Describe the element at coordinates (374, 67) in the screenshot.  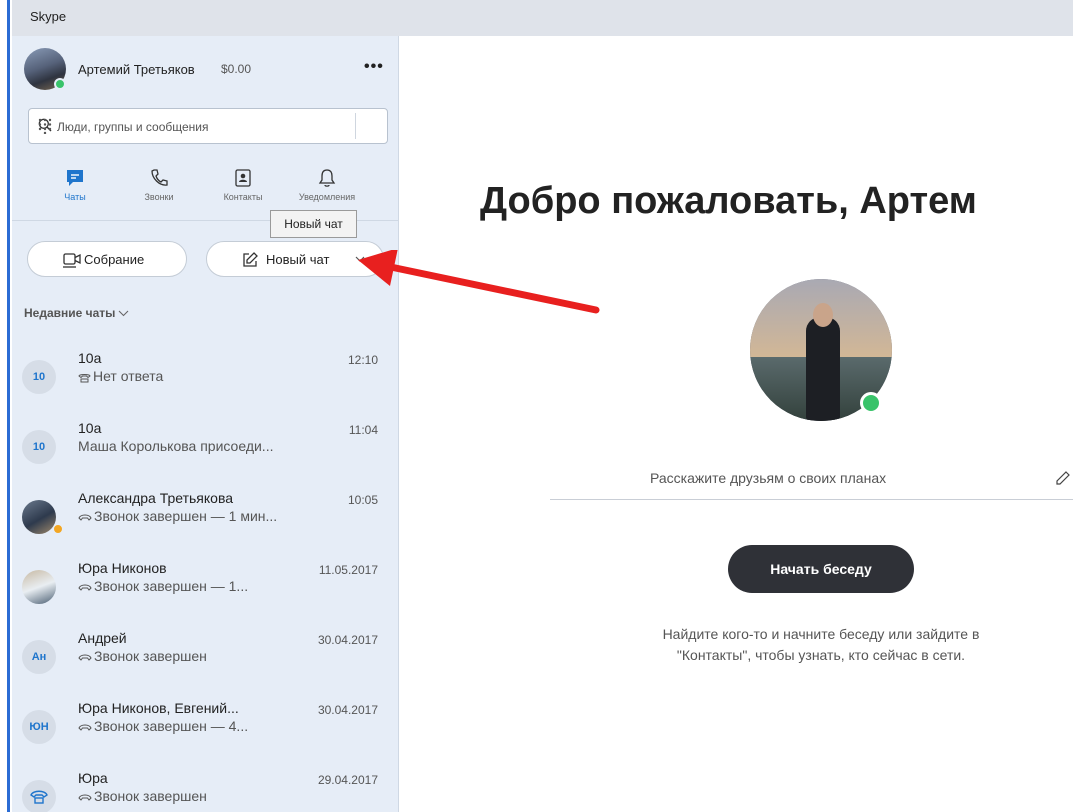
I see `more-options-button: •••` at that location.